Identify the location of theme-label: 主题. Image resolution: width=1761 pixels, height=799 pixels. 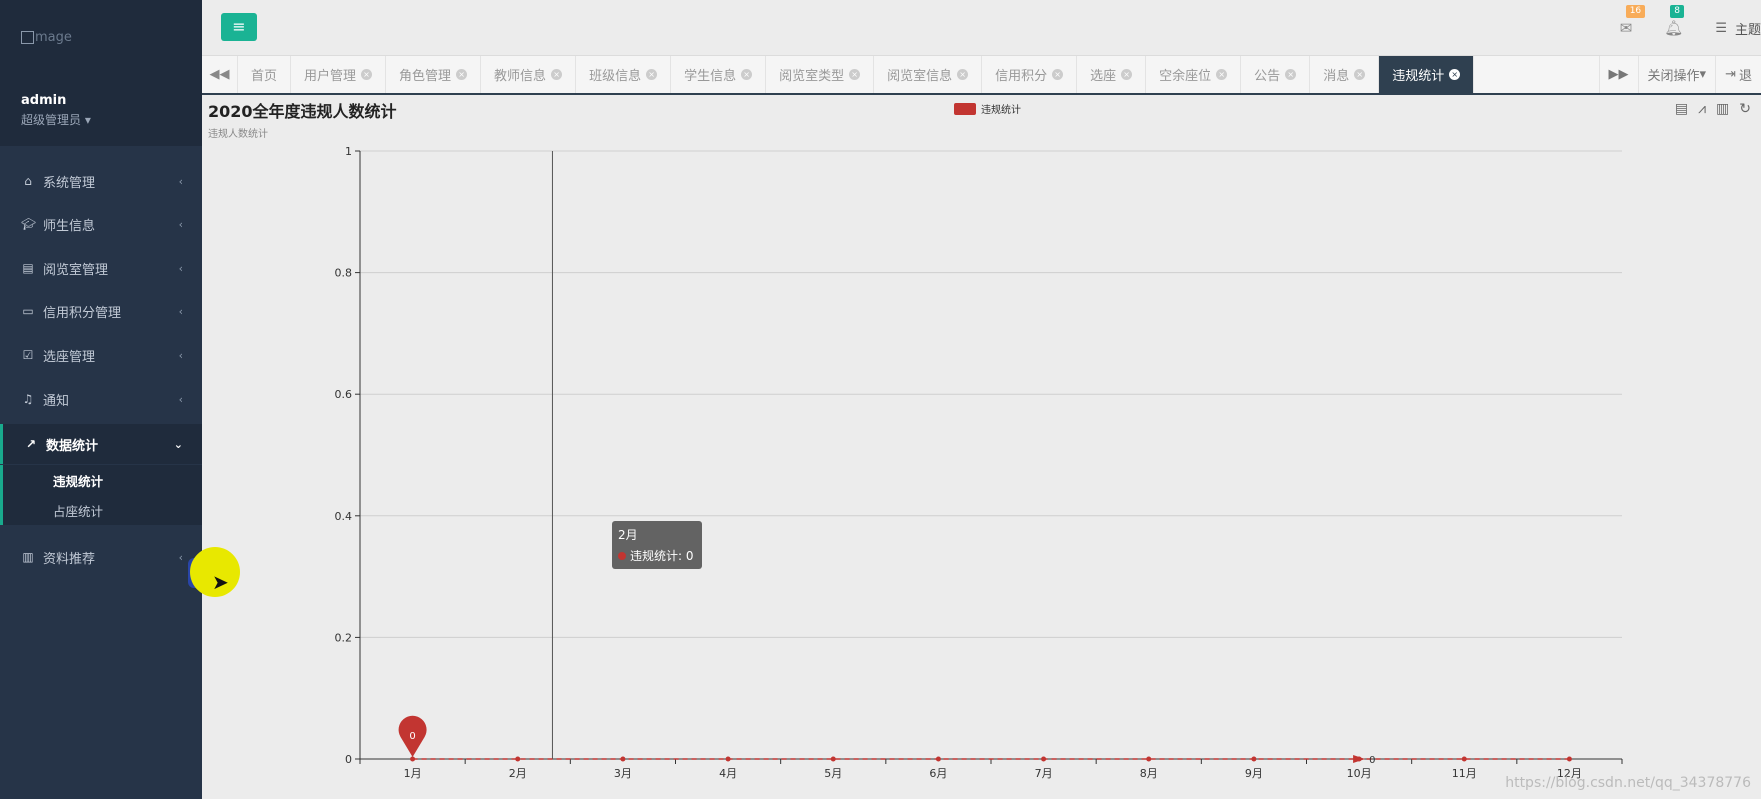
(1747, 30).